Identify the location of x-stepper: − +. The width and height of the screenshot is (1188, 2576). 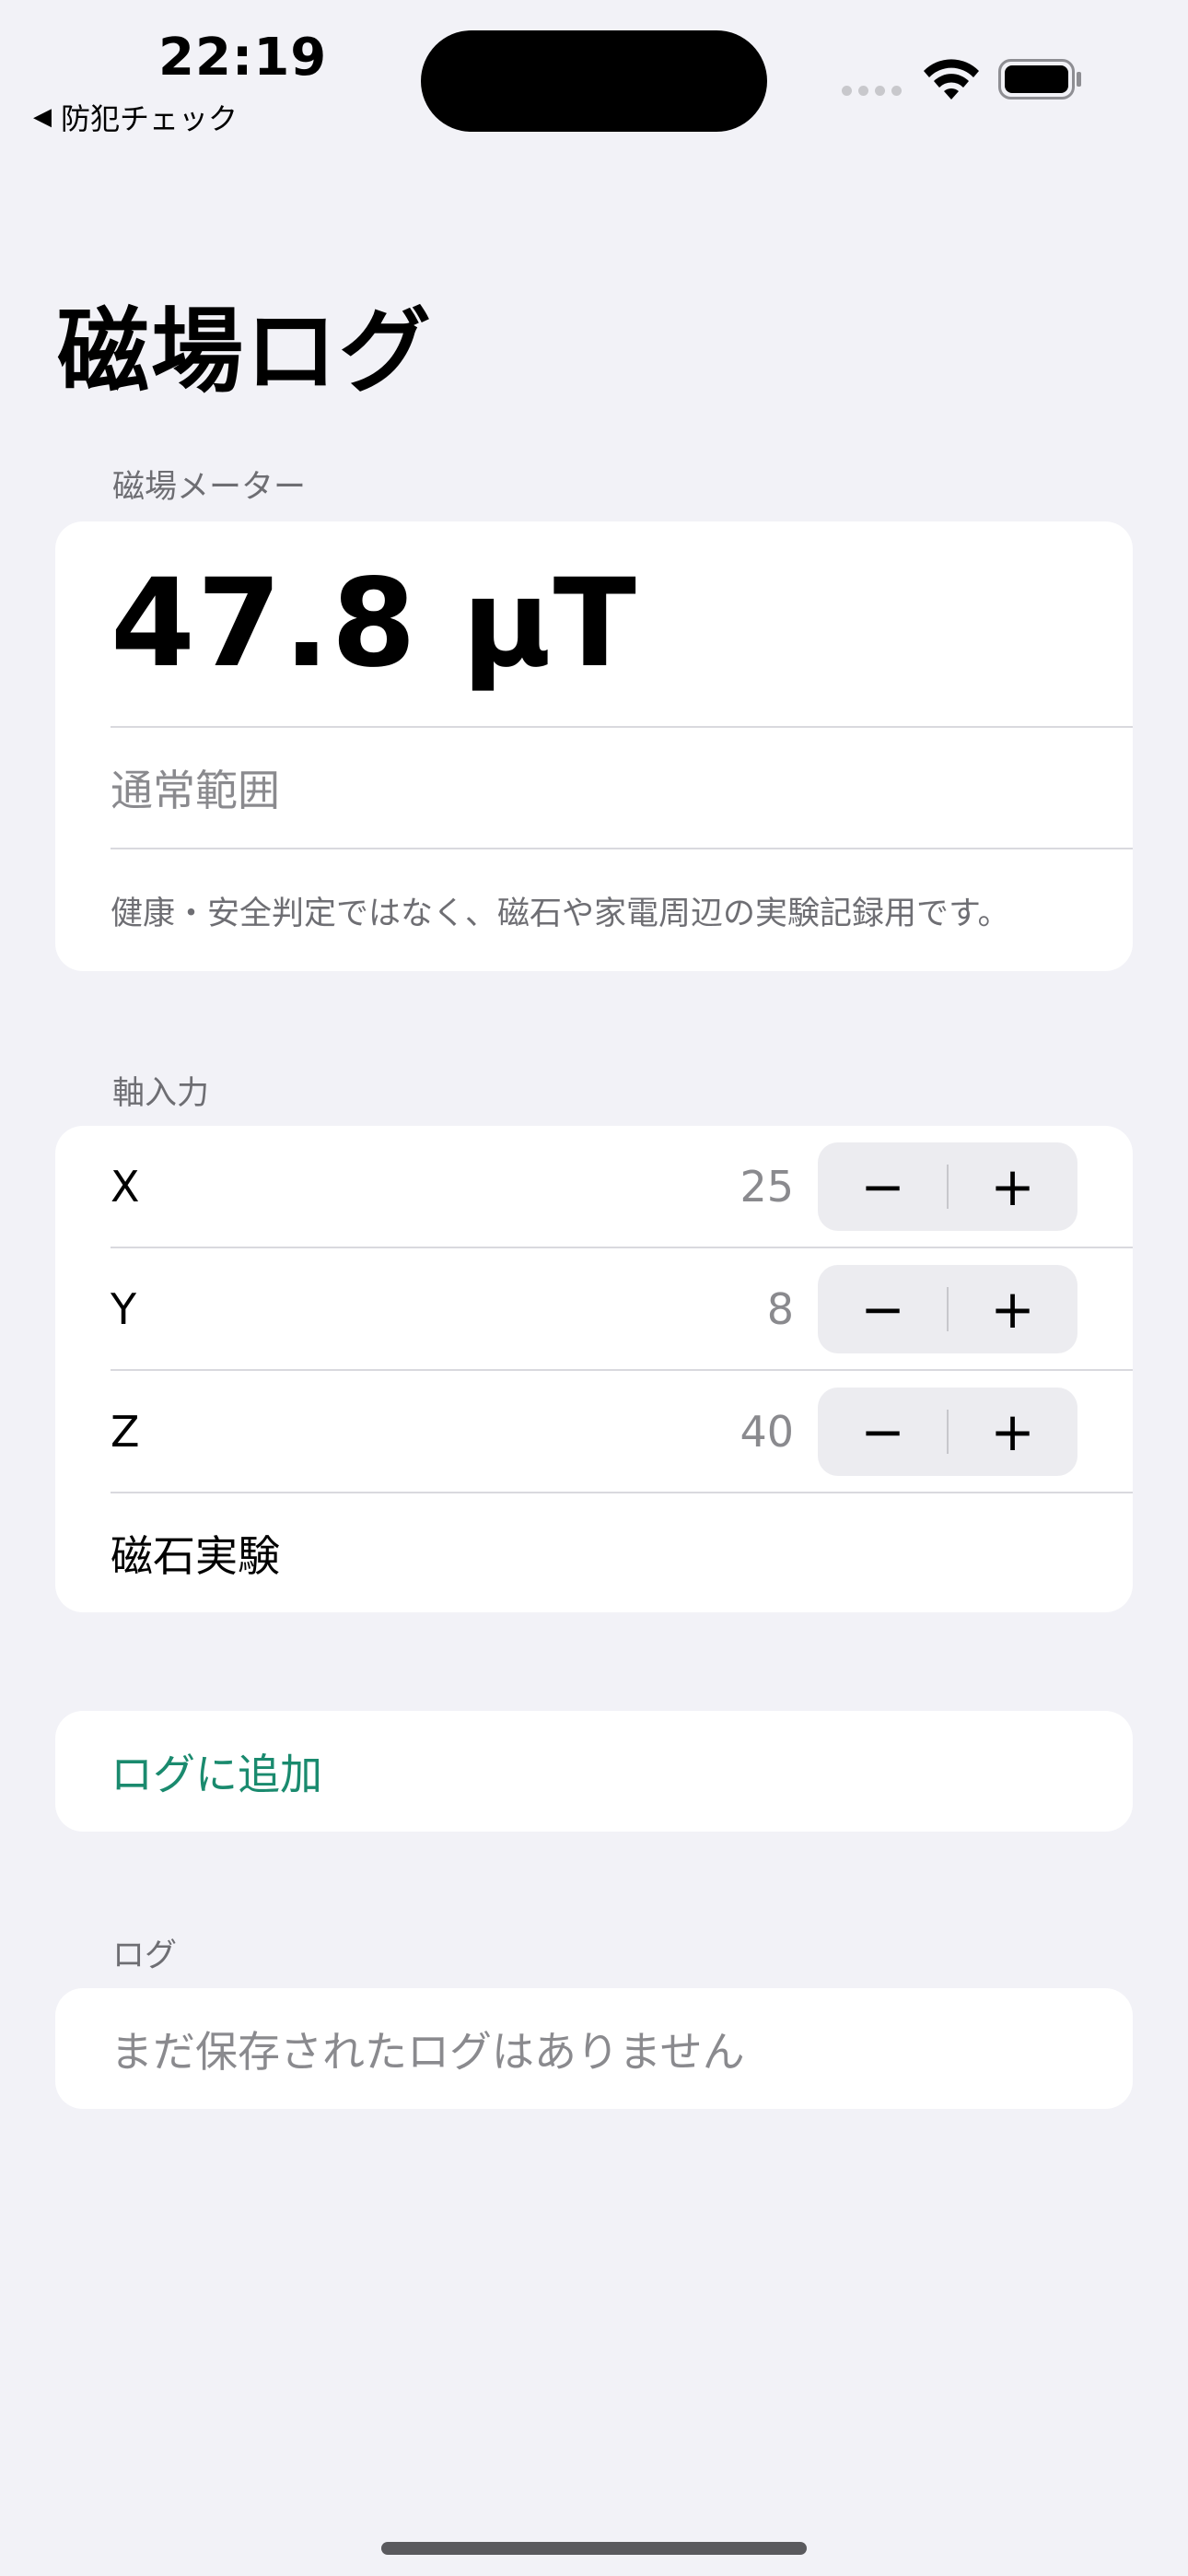
(948, 1186).